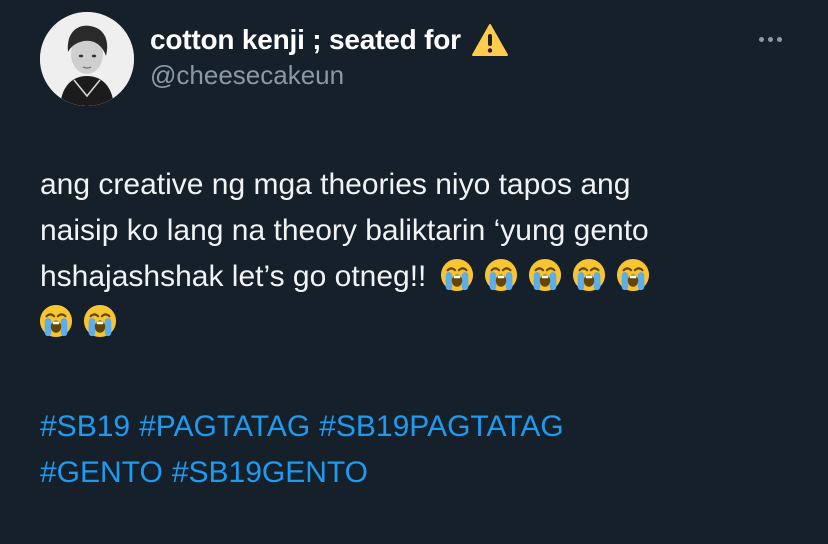 The image size is (828, 544). I want to click on display-name-row: cotton kenji ; seated for, so click(329, 40).